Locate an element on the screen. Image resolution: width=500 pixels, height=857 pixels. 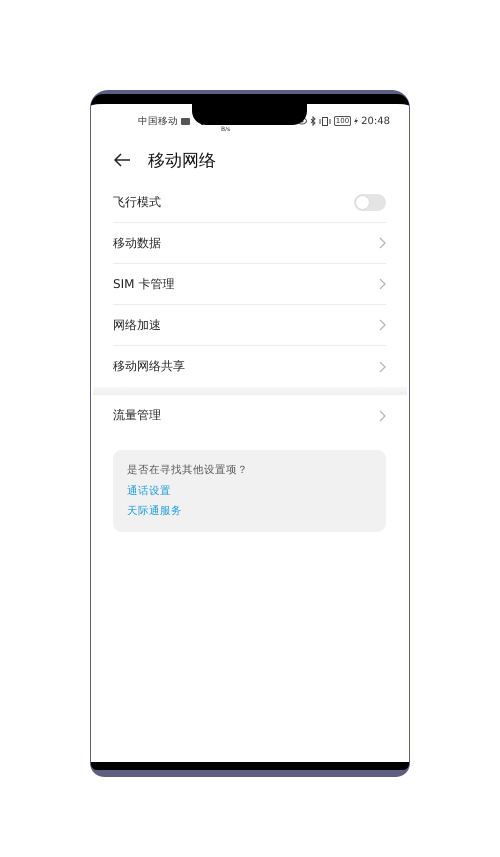
back-icon is located at coordinates (122, 160).